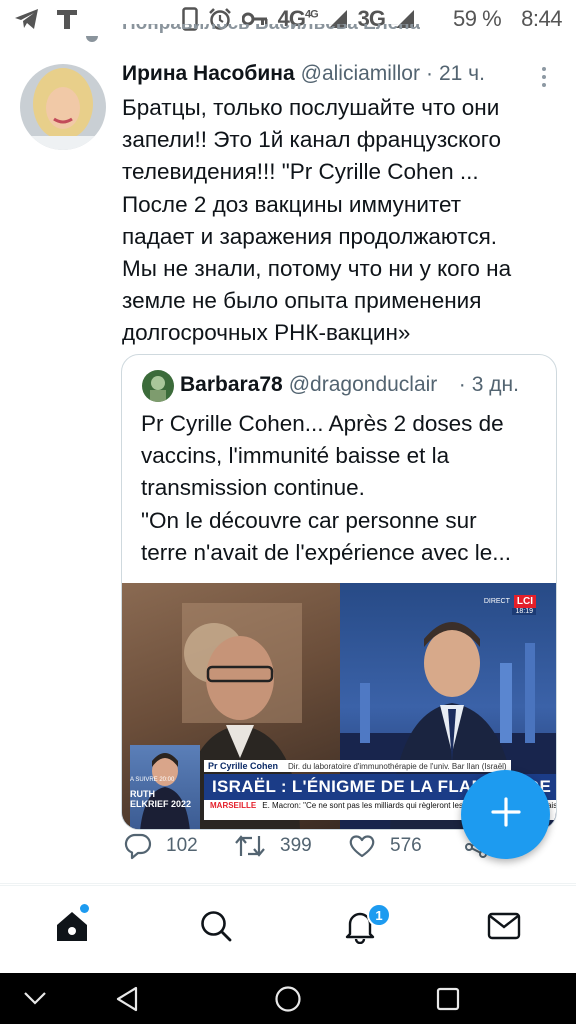 Image resolution: width=576 pixels, height=1024 pixels. What do you see at coordinates (477, 18) in the screenshot?
I see `battery-level: 59 %` at bounding box center [477, 18].